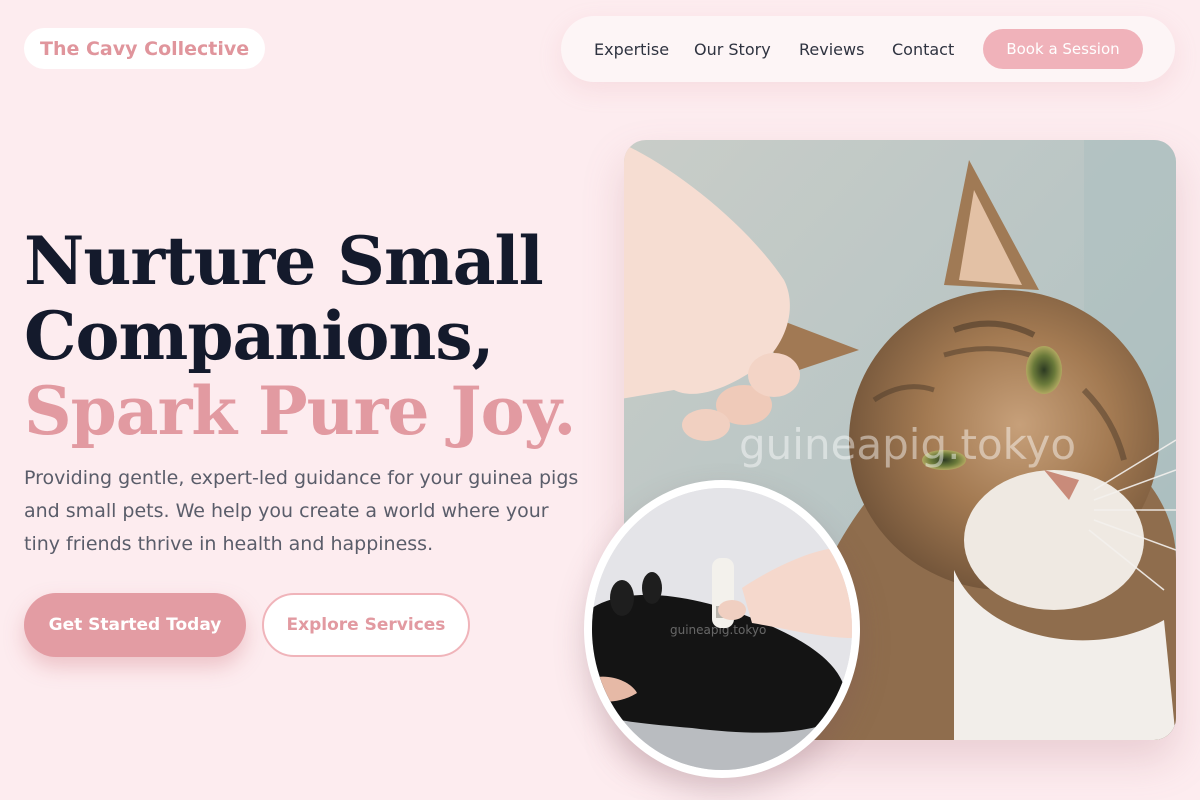  I want to click on hero-title-line-1: Nurture Small, so click(284, 261).